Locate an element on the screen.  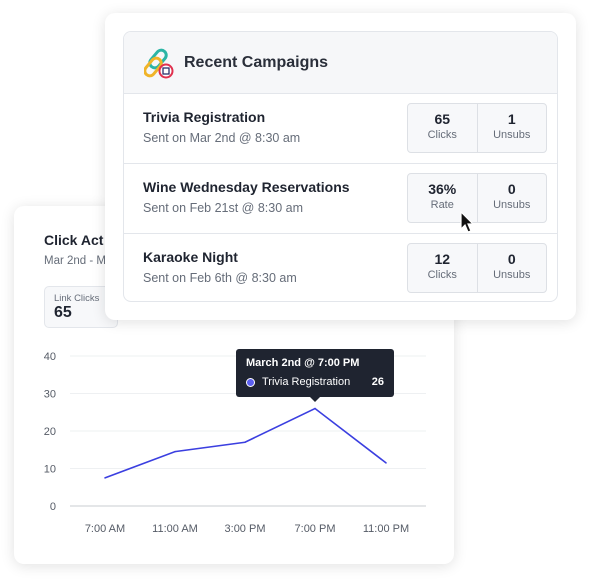
x-tick-label: 7:00 PM is located at coordinates (315, 529).